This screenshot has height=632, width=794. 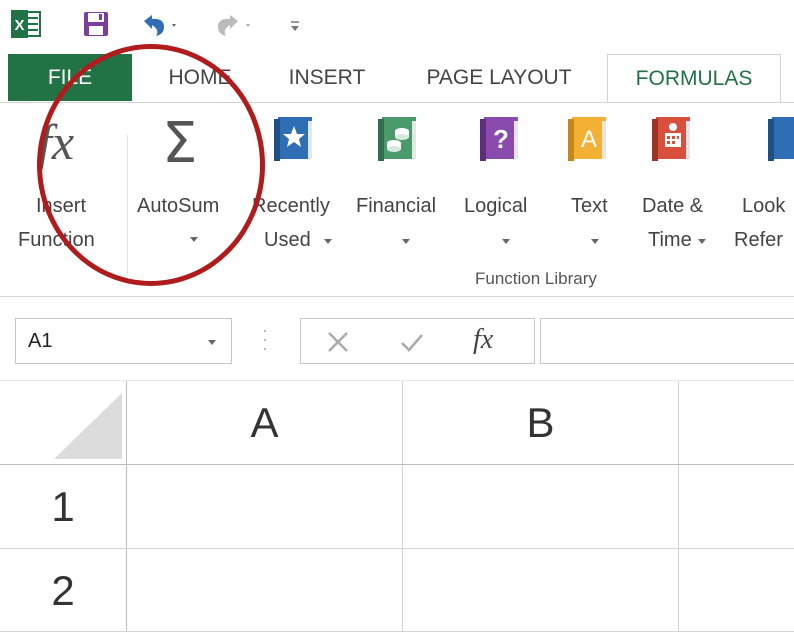 I want to click on insert-function-label-line2: Function, so click(x=56, y=240).